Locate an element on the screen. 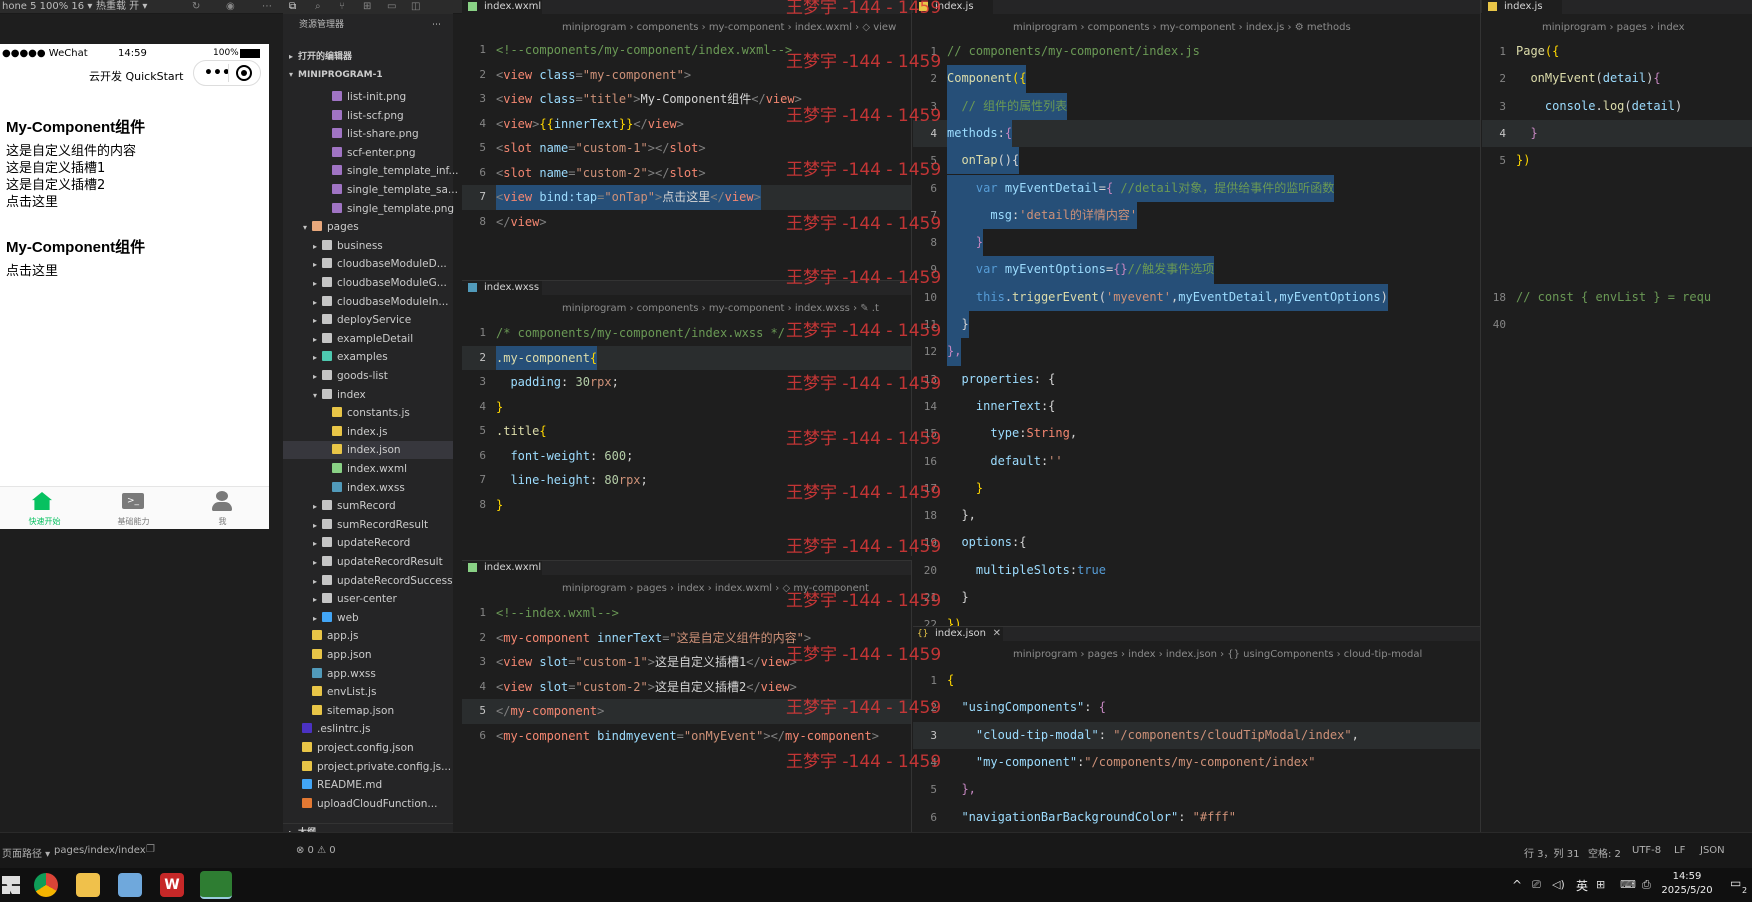  tree-item: index.js is located at coordinates (368, 432).